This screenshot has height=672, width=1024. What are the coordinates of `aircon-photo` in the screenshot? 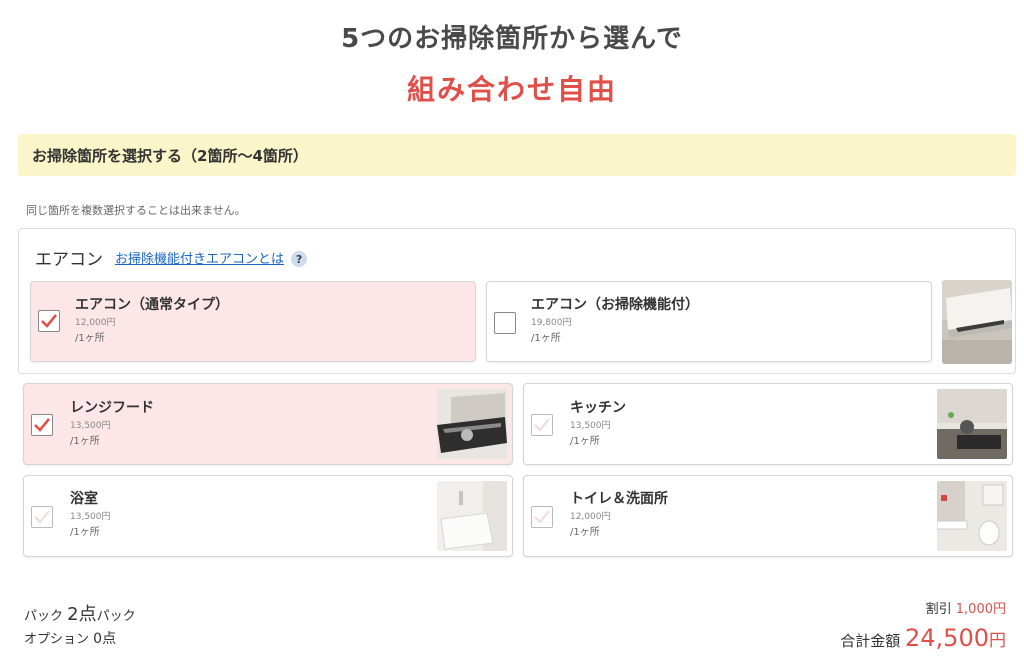 It's located at (977, 322).